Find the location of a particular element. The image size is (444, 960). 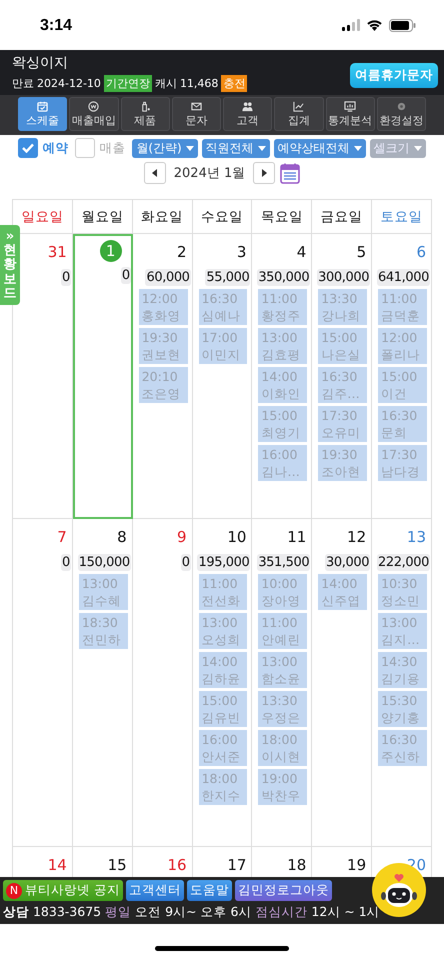

filter-dropdown: 직원전체 is located at coordinates (236, 148).